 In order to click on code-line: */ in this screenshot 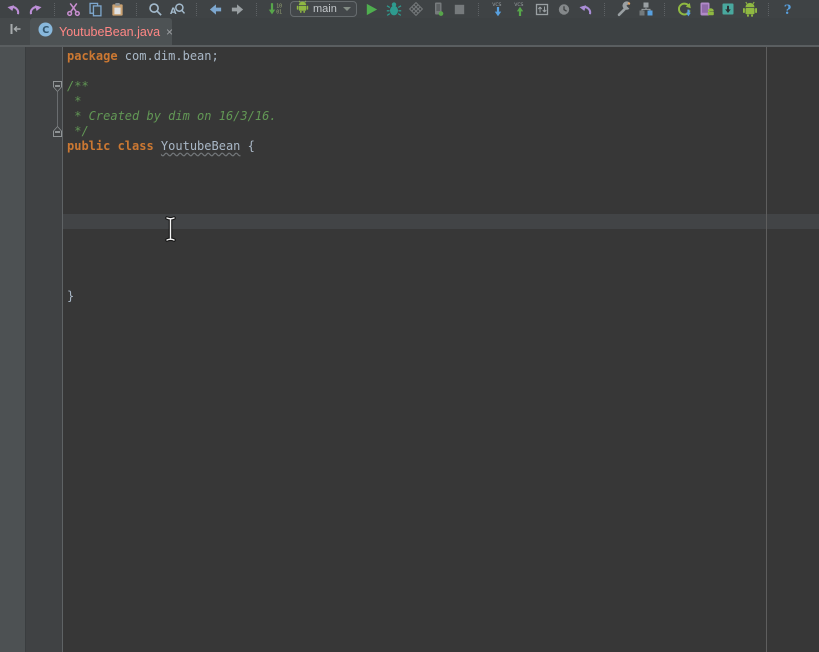, I will do `click(172, 131)`.